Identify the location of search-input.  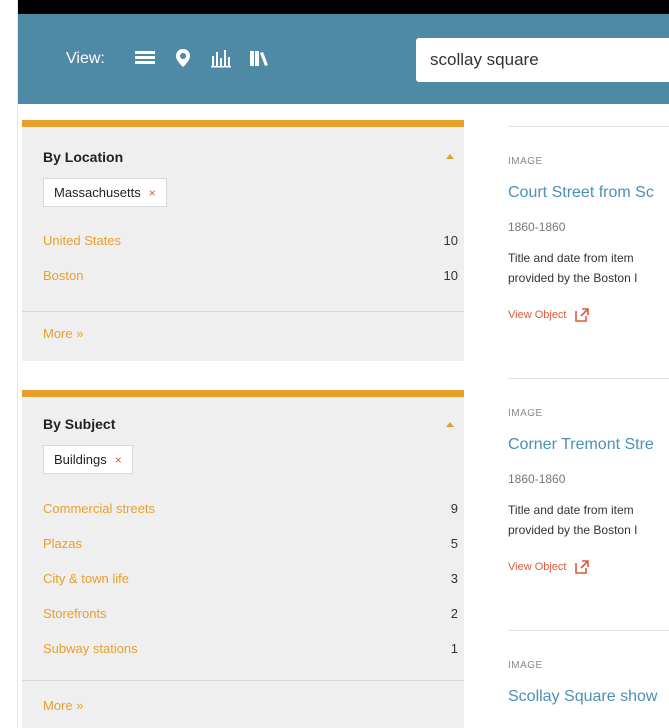
(542, 60).